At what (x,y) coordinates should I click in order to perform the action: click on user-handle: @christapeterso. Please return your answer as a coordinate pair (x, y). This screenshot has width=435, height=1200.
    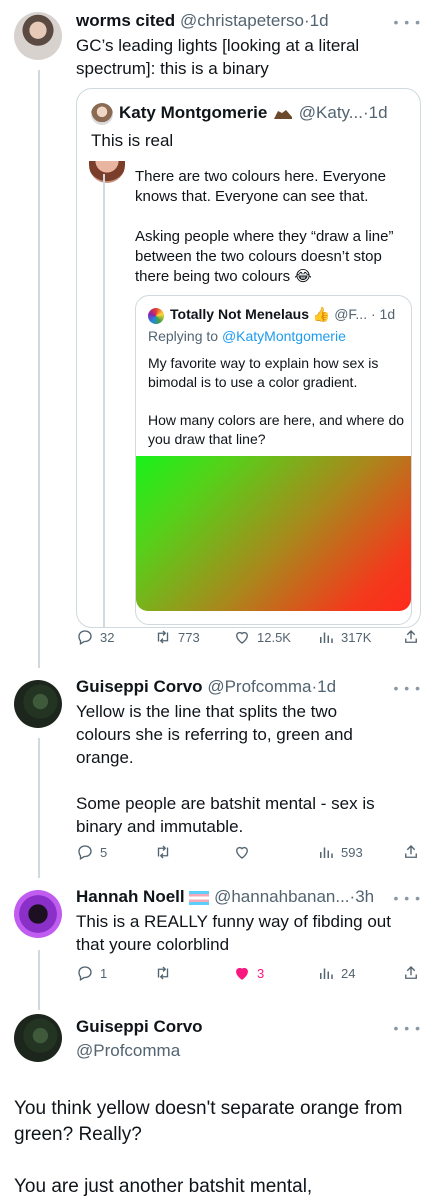
    Looking at the image, I should click on (242, 20).